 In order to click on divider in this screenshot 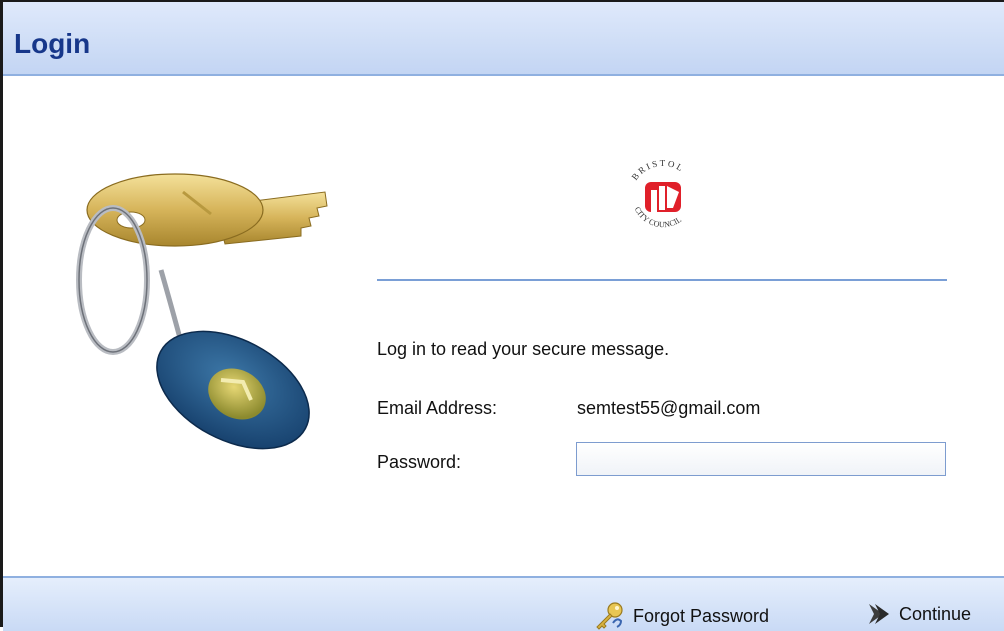, I will do `click(662, 280)`.